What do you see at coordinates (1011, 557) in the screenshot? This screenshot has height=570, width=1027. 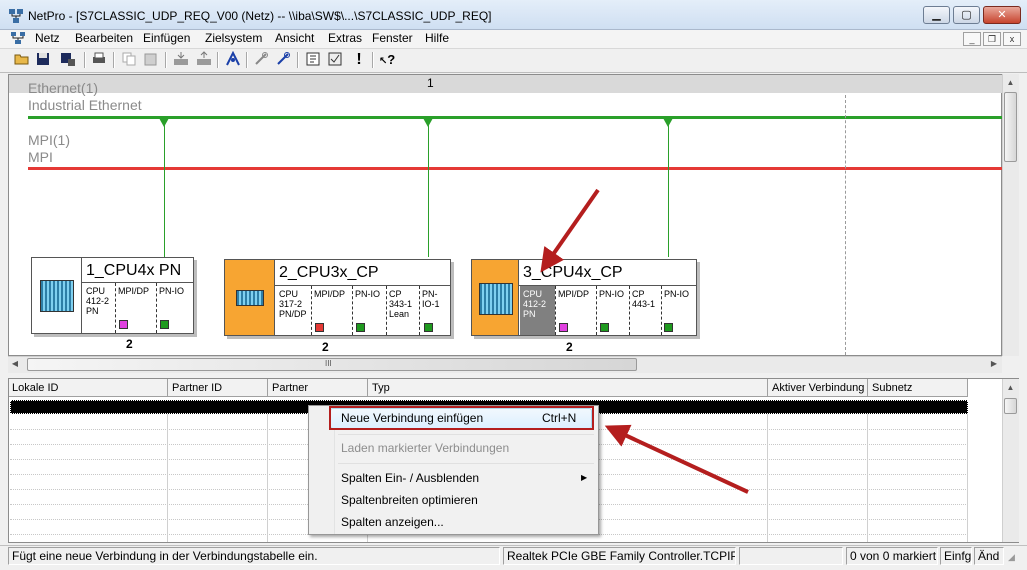 I see `resize-grip-icon: ◢` at bounding box center [1011, 557].